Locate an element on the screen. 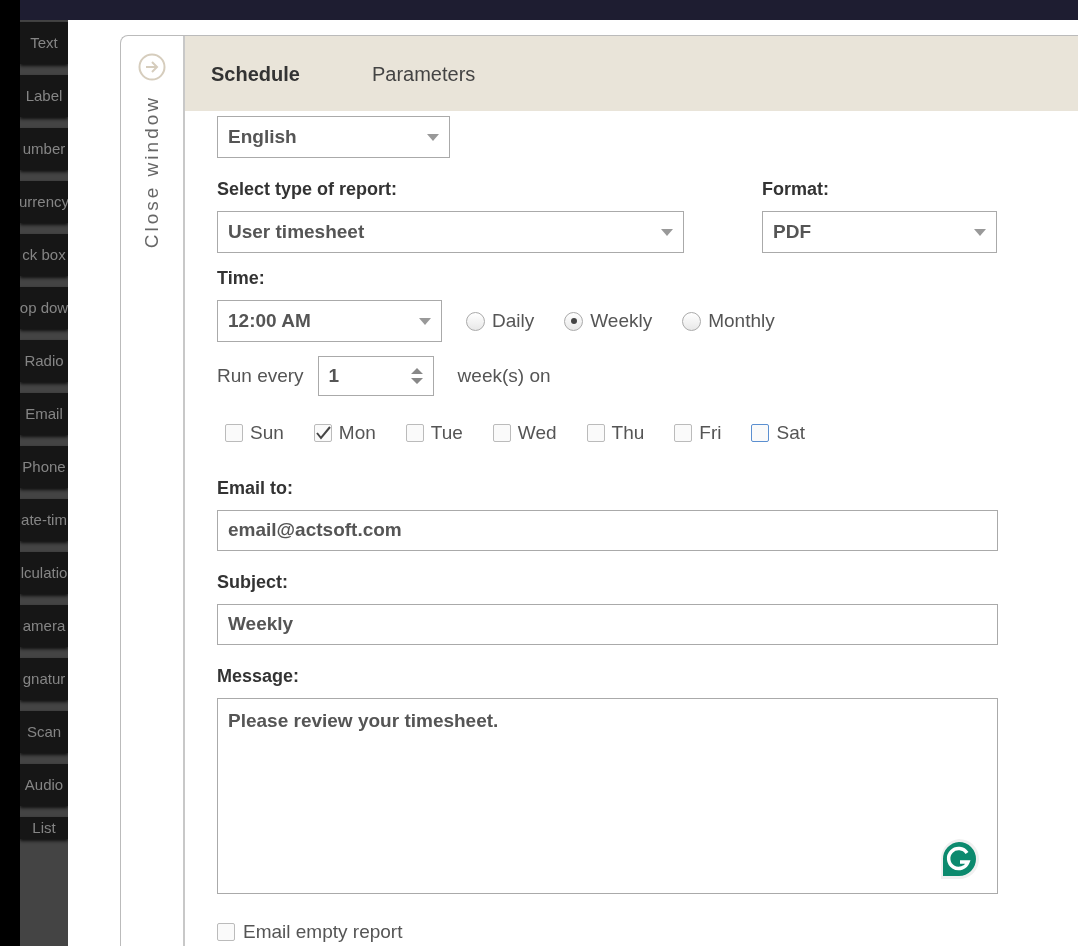 The image size is (1078, 946). checkbox-label: Fri is located at coordinates (710, 433).